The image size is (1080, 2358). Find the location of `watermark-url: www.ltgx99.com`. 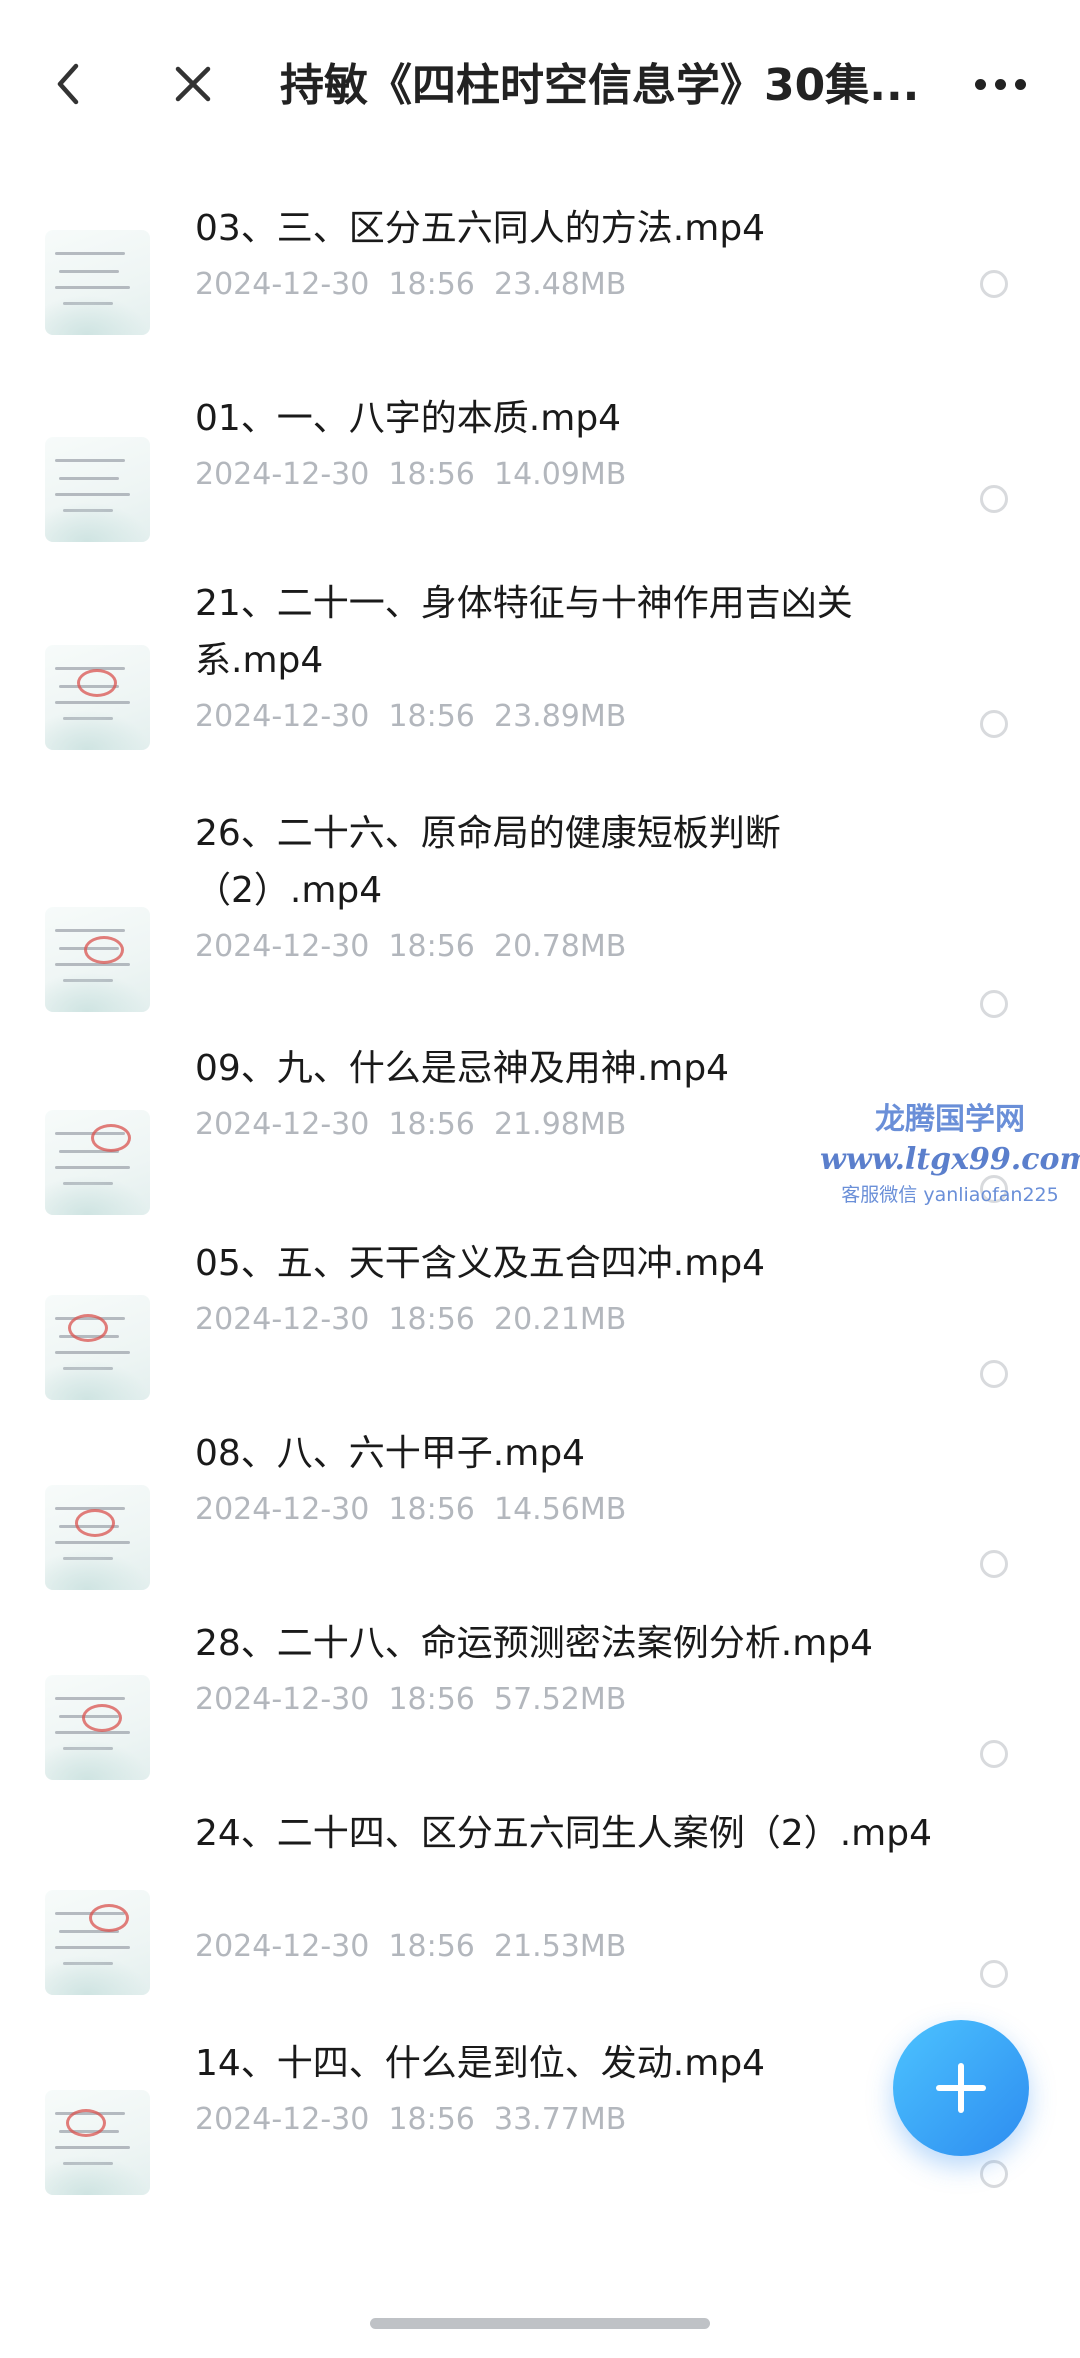

watermark-url: www.ltgx99.com is located at coordinates (950, 1159).